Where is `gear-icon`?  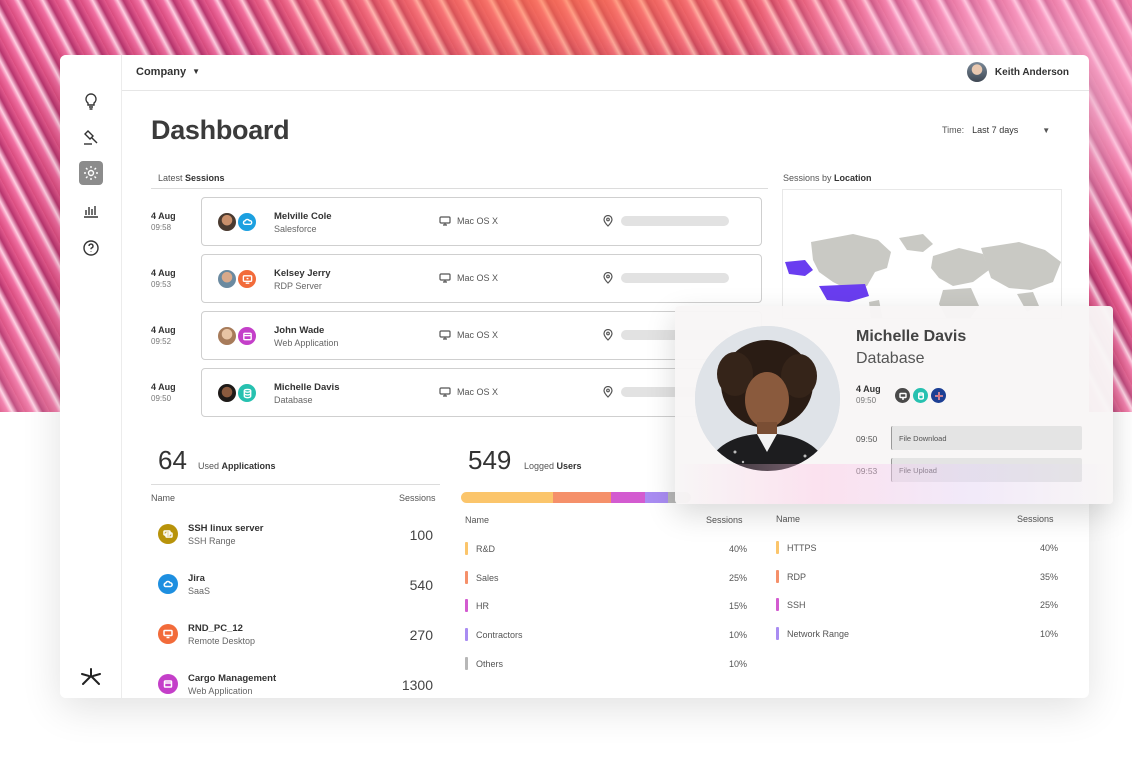 gear-icon is located at coordinates (91, 173).